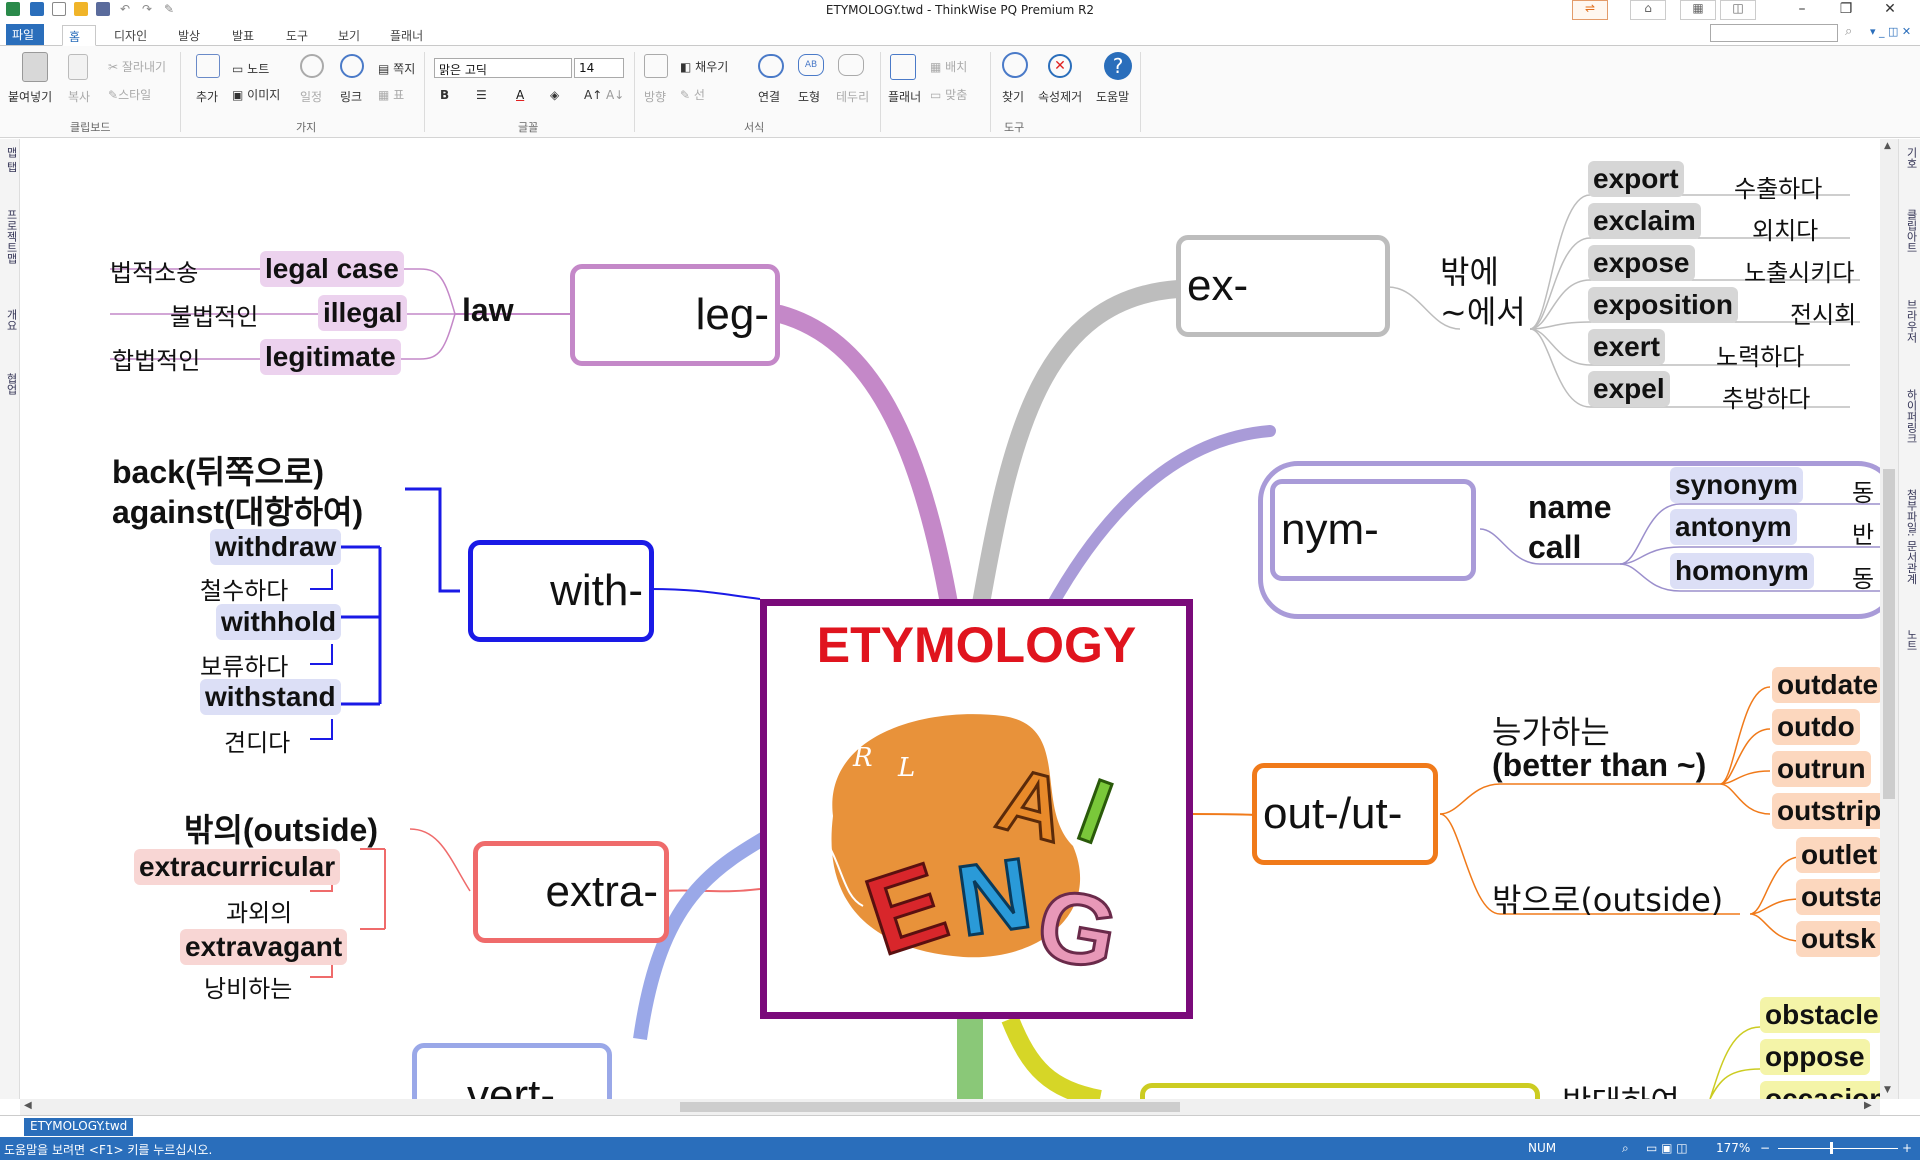 Image resolution: width=1920 pixels, height=1160 pixels. I want to click on with-word-3: withstand, so click(270, 697).